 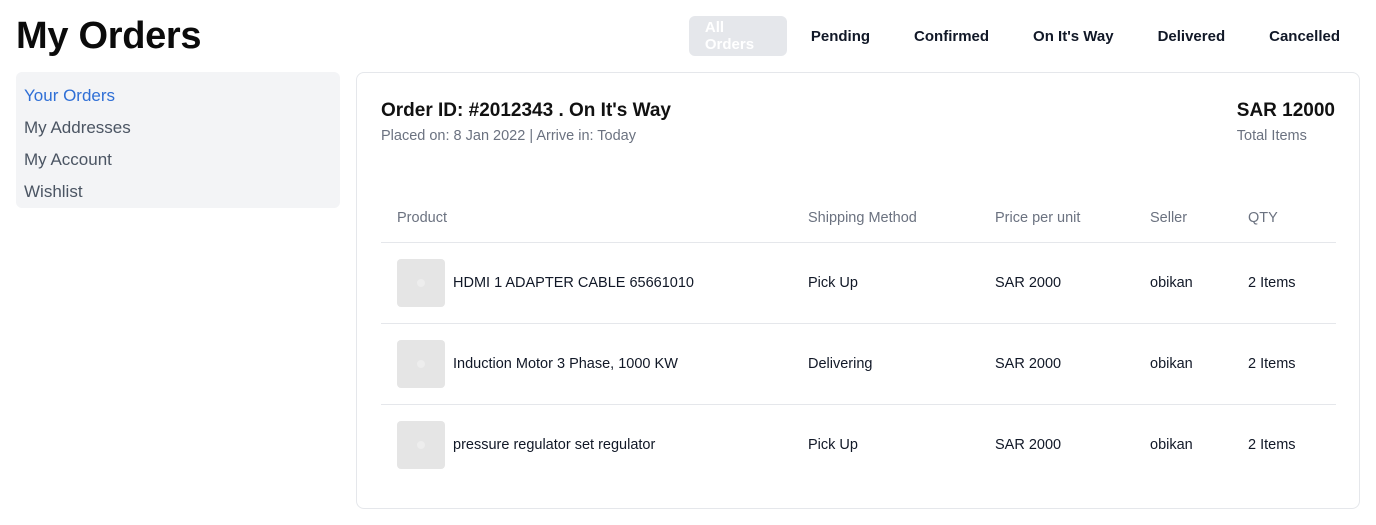 I want to click on product-cell: Induction Motor 3 Phase, 1000 KW, so click(x=602, y=364).